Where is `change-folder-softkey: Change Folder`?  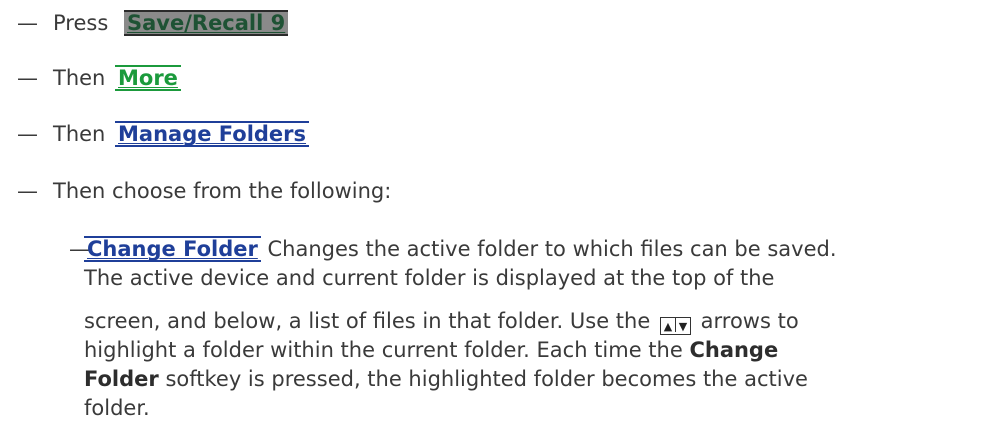
change-folder-softkey: Change Folder is located at coordinates (172, 249).